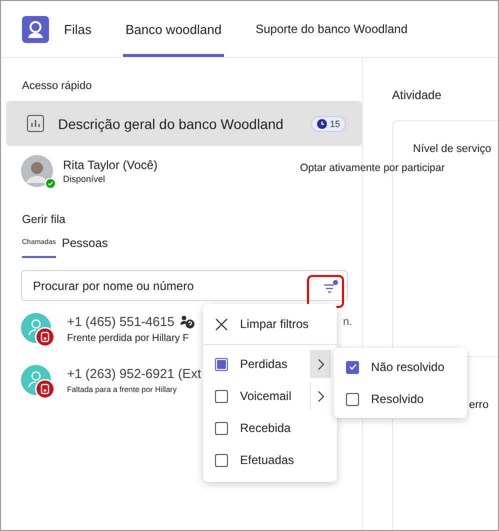  I want to click on app-title: Filas, so click(78, 29).